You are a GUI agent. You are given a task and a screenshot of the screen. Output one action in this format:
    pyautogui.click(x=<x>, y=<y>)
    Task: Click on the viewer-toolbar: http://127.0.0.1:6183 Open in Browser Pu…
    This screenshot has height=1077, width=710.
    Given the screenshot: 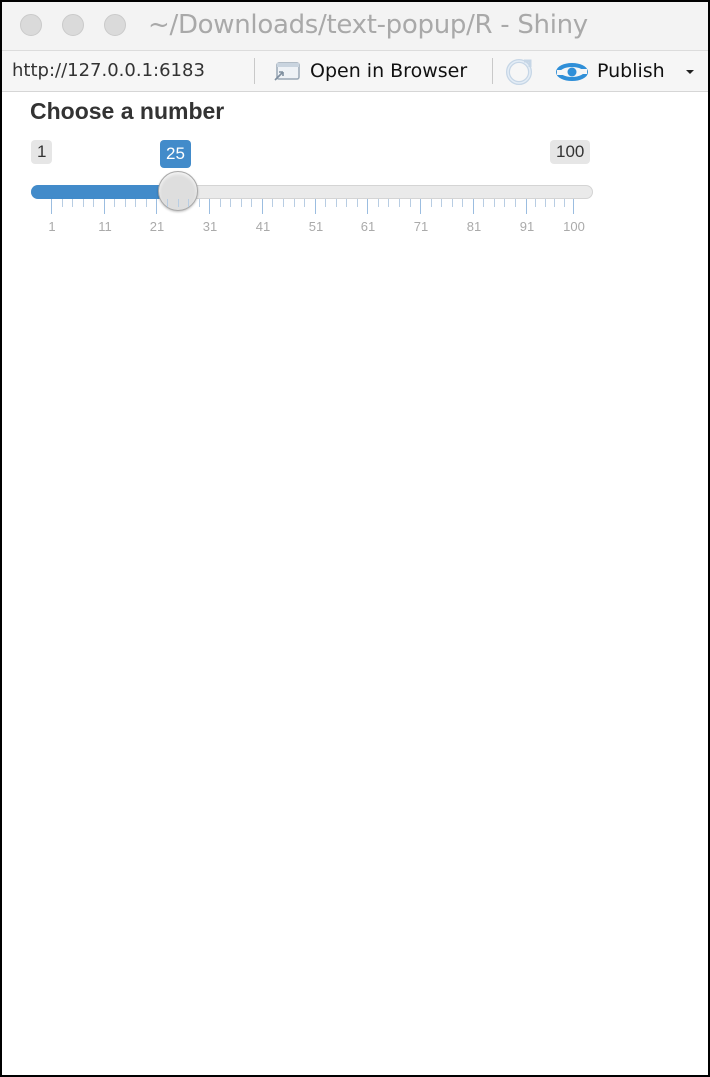 What is the action you would take?
    pyautogui.click(x=355, y=71)
    